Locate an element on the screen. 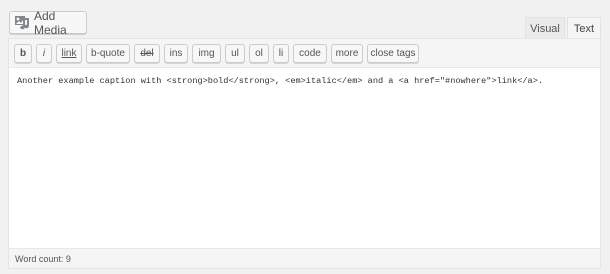 The width and height of the screenshot is (610, 274). status-bar: Word count: 9 is located at coordinates (304, 258).